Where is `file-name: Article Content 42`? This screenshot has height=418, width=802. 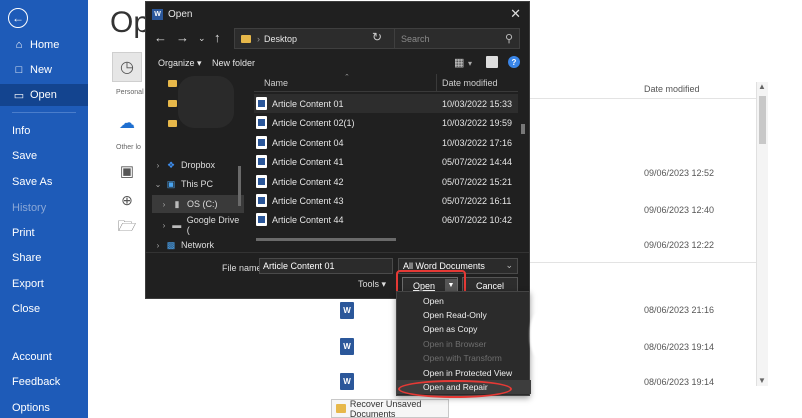 file-name: Article Content 42 is located at coordinates (308, 181).